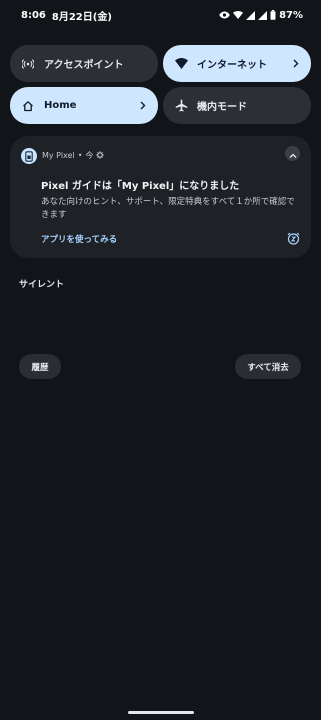 This screenshot has height=720, width=321. Describe the element at coordinates (58, 155) in the screenshot. I see `notification-app-name: My Pixel` at that location.